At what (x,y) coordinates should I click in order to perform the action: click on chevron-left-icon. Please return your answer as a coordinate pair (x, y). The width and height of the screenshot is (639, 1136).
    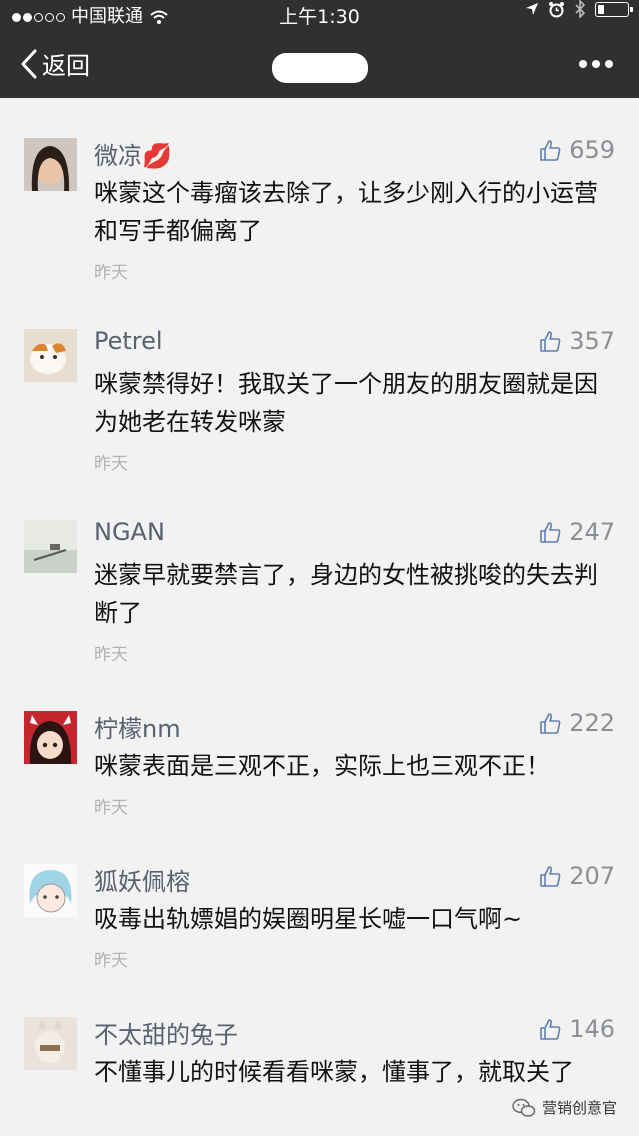
    Looking at the image, I should click on (29, 63).